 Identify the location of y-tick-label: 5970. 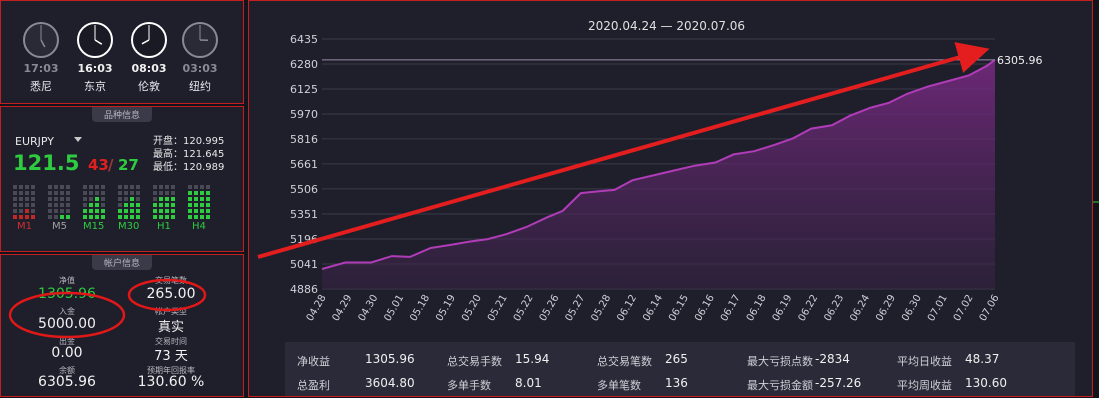
(304, 114).